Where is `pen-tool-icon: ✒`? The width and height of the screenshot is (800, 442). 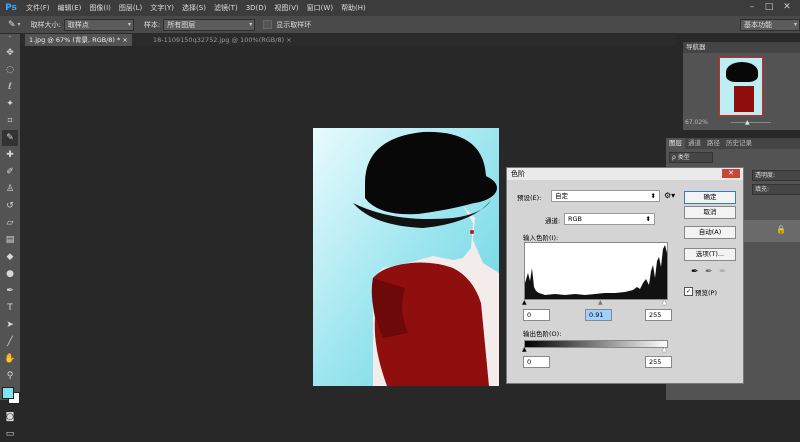
pen-tool-icon: ✒ is located at coordinates (10, 291).